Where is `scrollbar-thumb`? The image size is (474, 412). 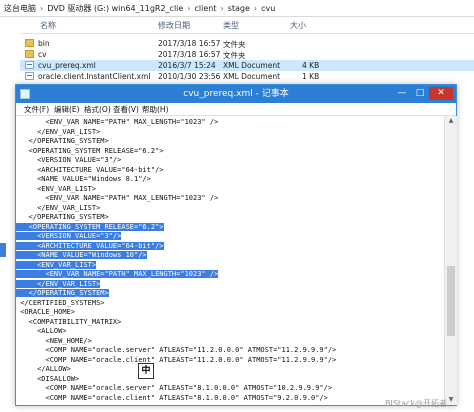
scrollbar-thumb is located at coordinates (451, 301).